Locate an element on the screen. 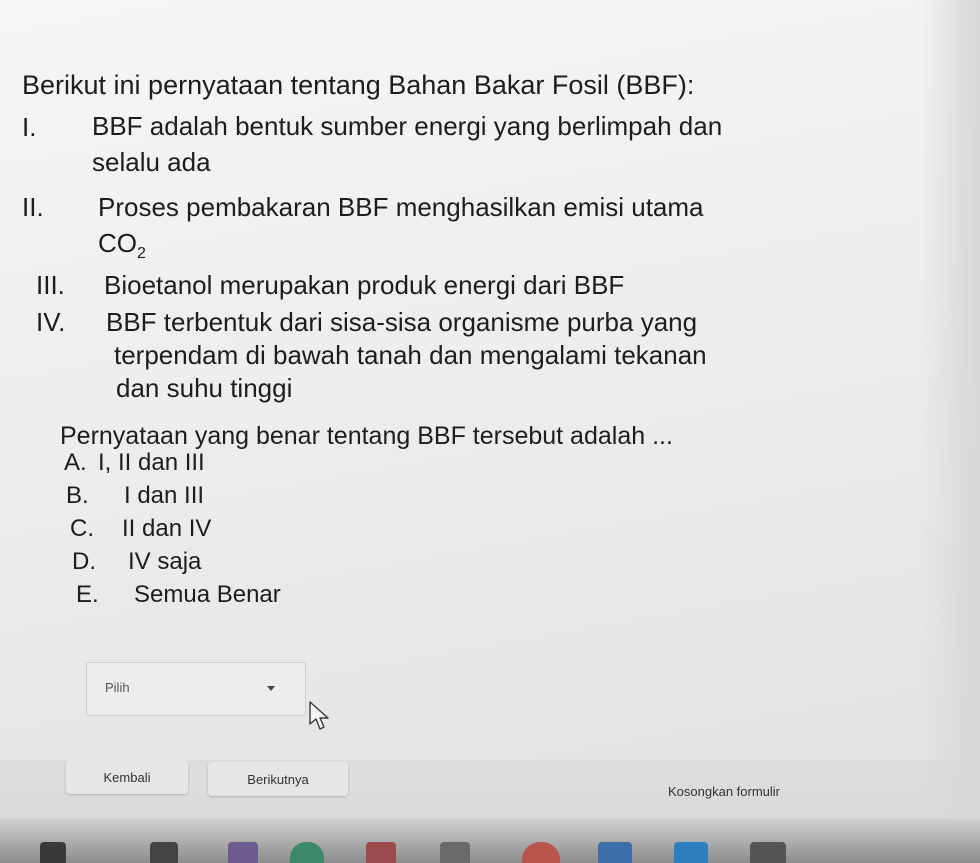  chevron-down-icon is located at coordinates (271, 688).